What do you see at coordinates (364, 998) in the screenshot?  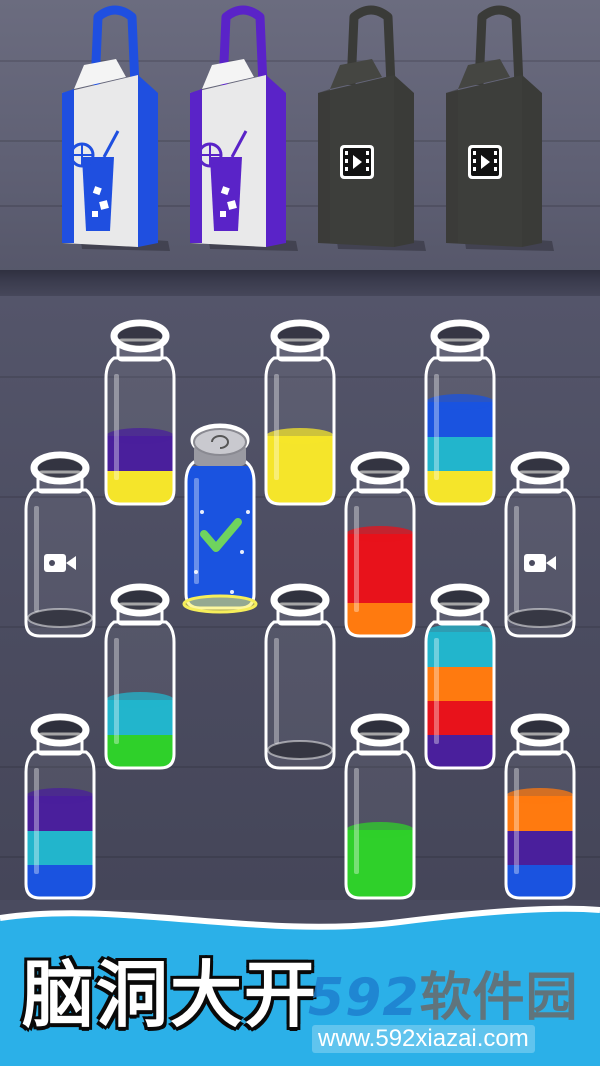 I see `watermark-logo-number: 592` at bounding box center [364, 998].